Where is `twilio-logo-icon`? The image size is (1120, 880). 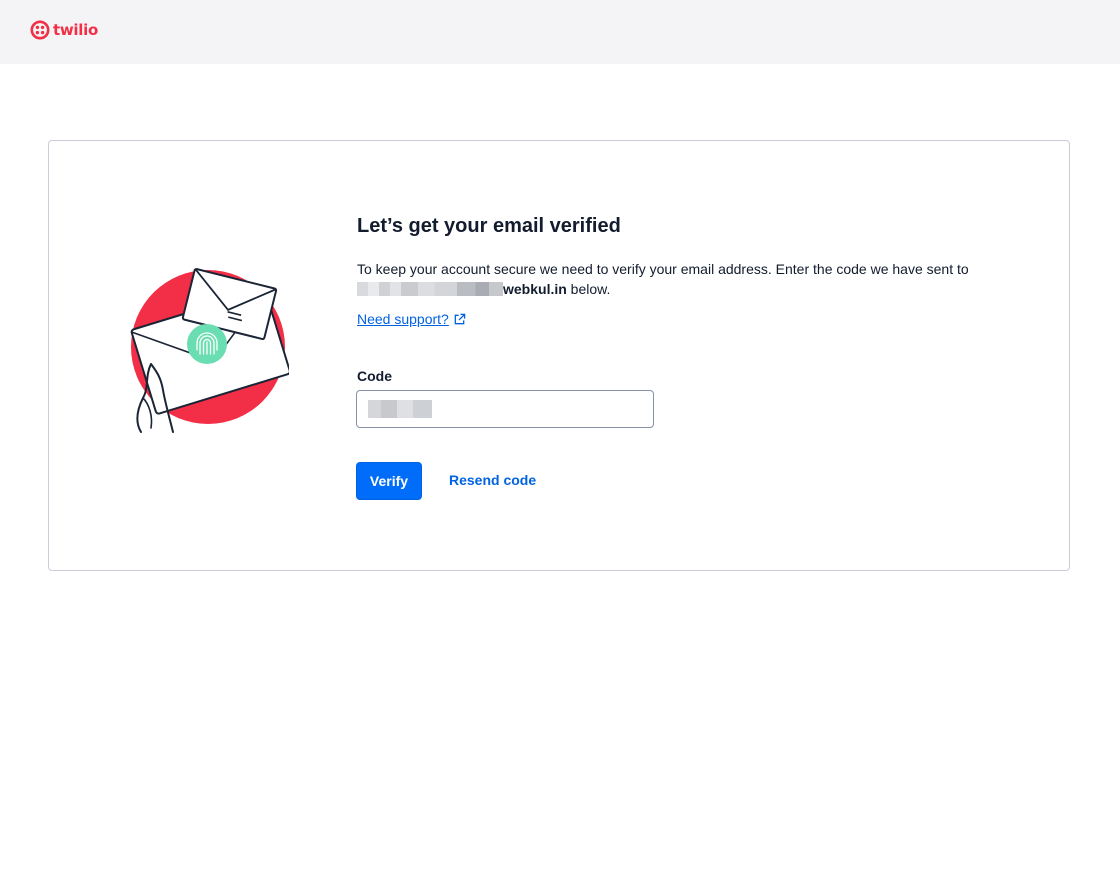
twilio-logo-icon is located at coordinates (40, 30).